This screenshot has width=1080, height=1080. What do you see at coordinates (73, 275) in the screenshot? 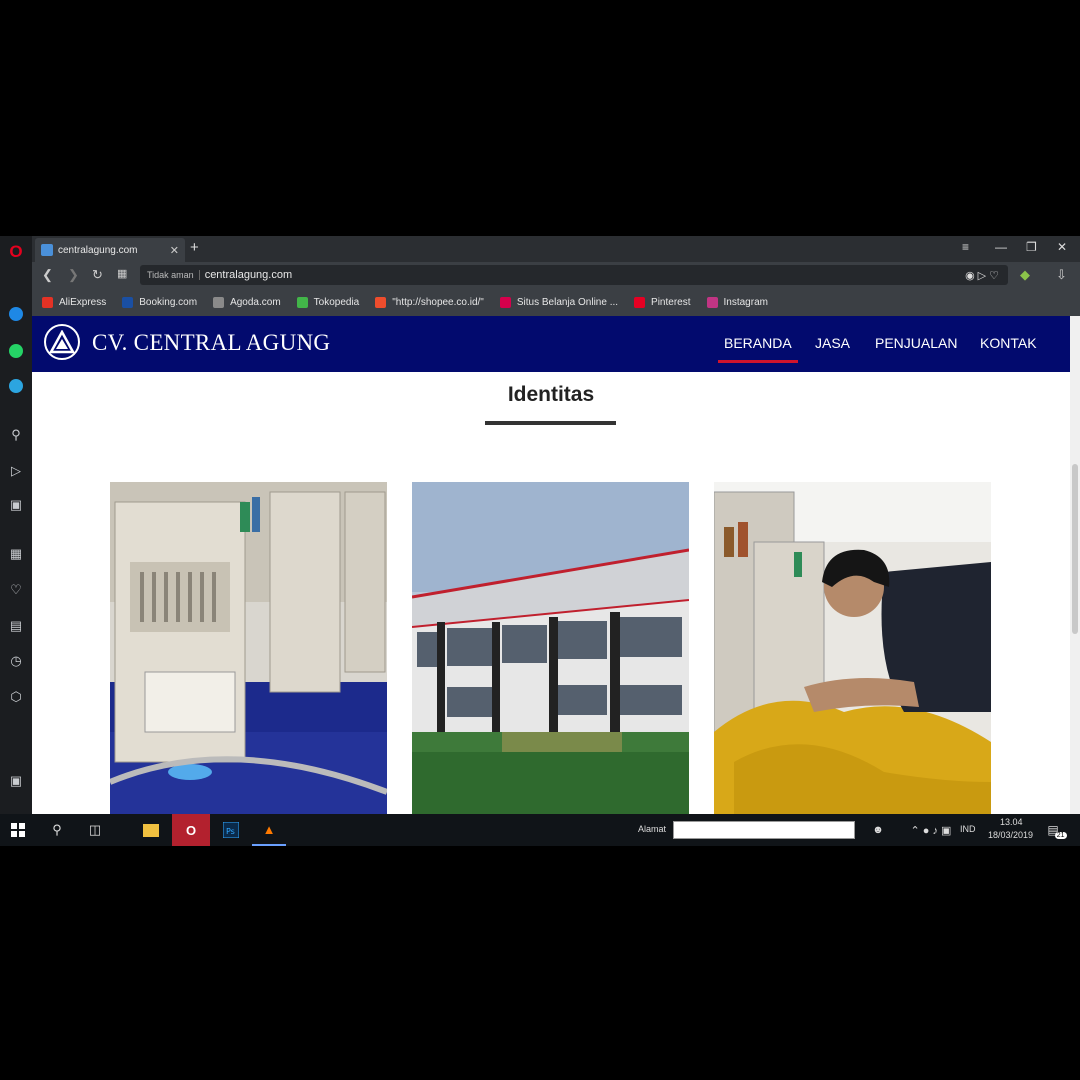
I see `forward-icon: ❯` at bounding box center [73, 275].